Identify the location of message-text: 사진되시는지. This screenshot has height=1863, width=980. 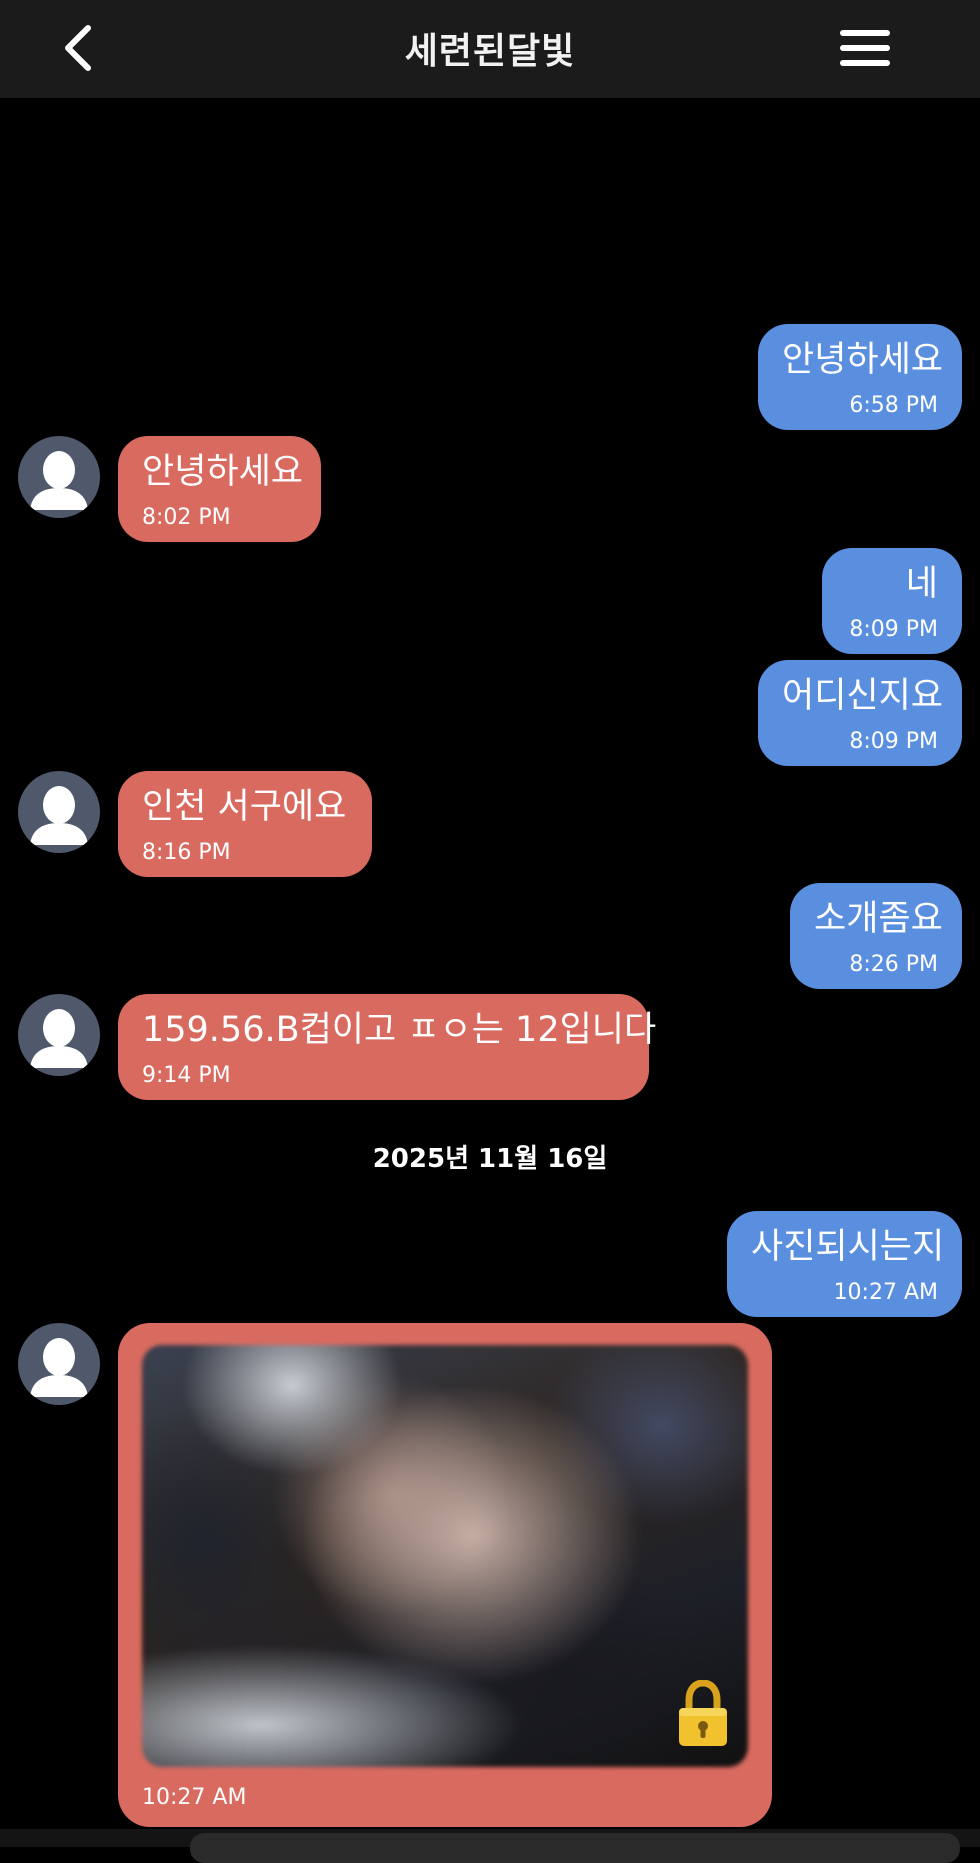
(848, 1247).